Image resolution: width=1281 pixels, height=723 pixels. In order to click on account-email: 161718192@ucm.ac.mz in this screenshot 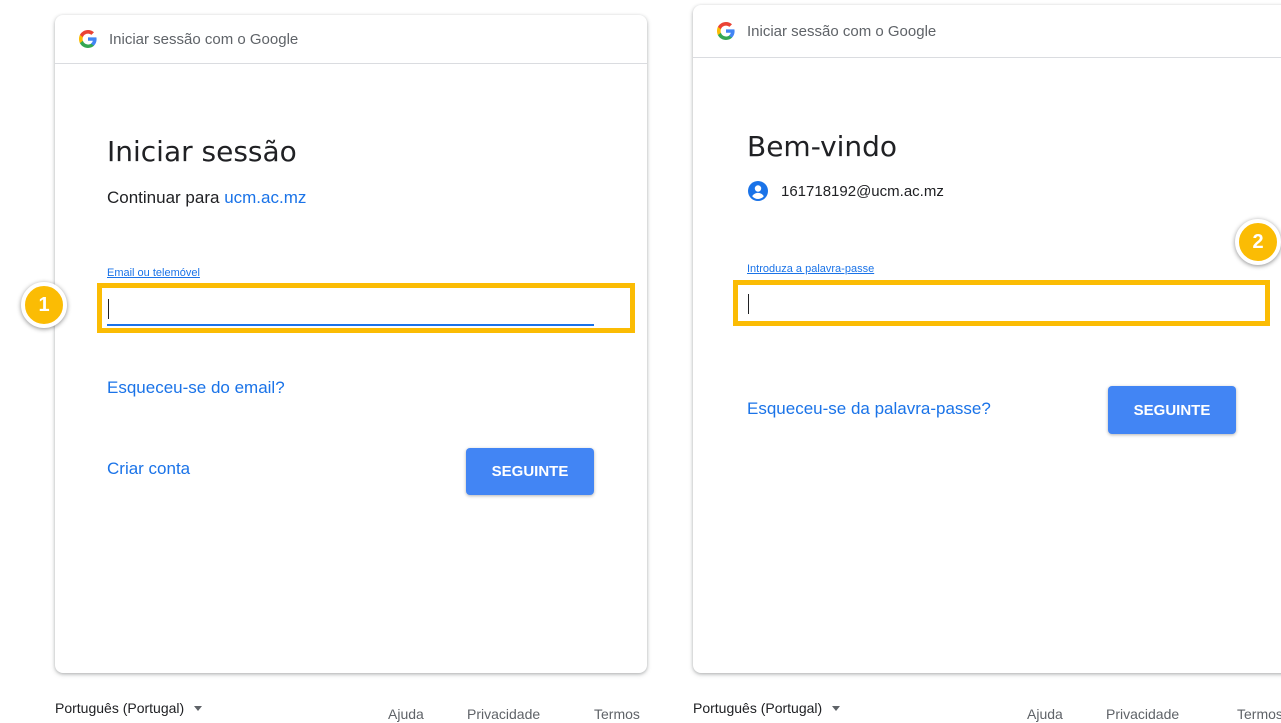, I will do `click(862, 191)`.